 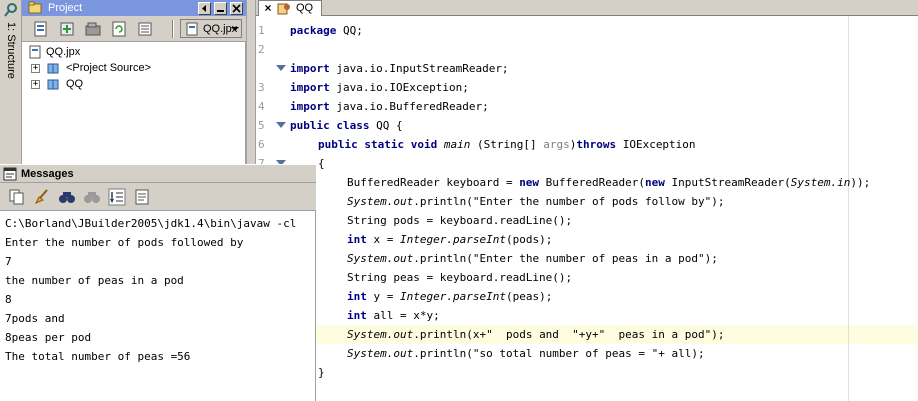 What do you see at coordinates (117, 197) in the screenshot?
I see `wrap-lines-icon` at bounding box center [117, 197].